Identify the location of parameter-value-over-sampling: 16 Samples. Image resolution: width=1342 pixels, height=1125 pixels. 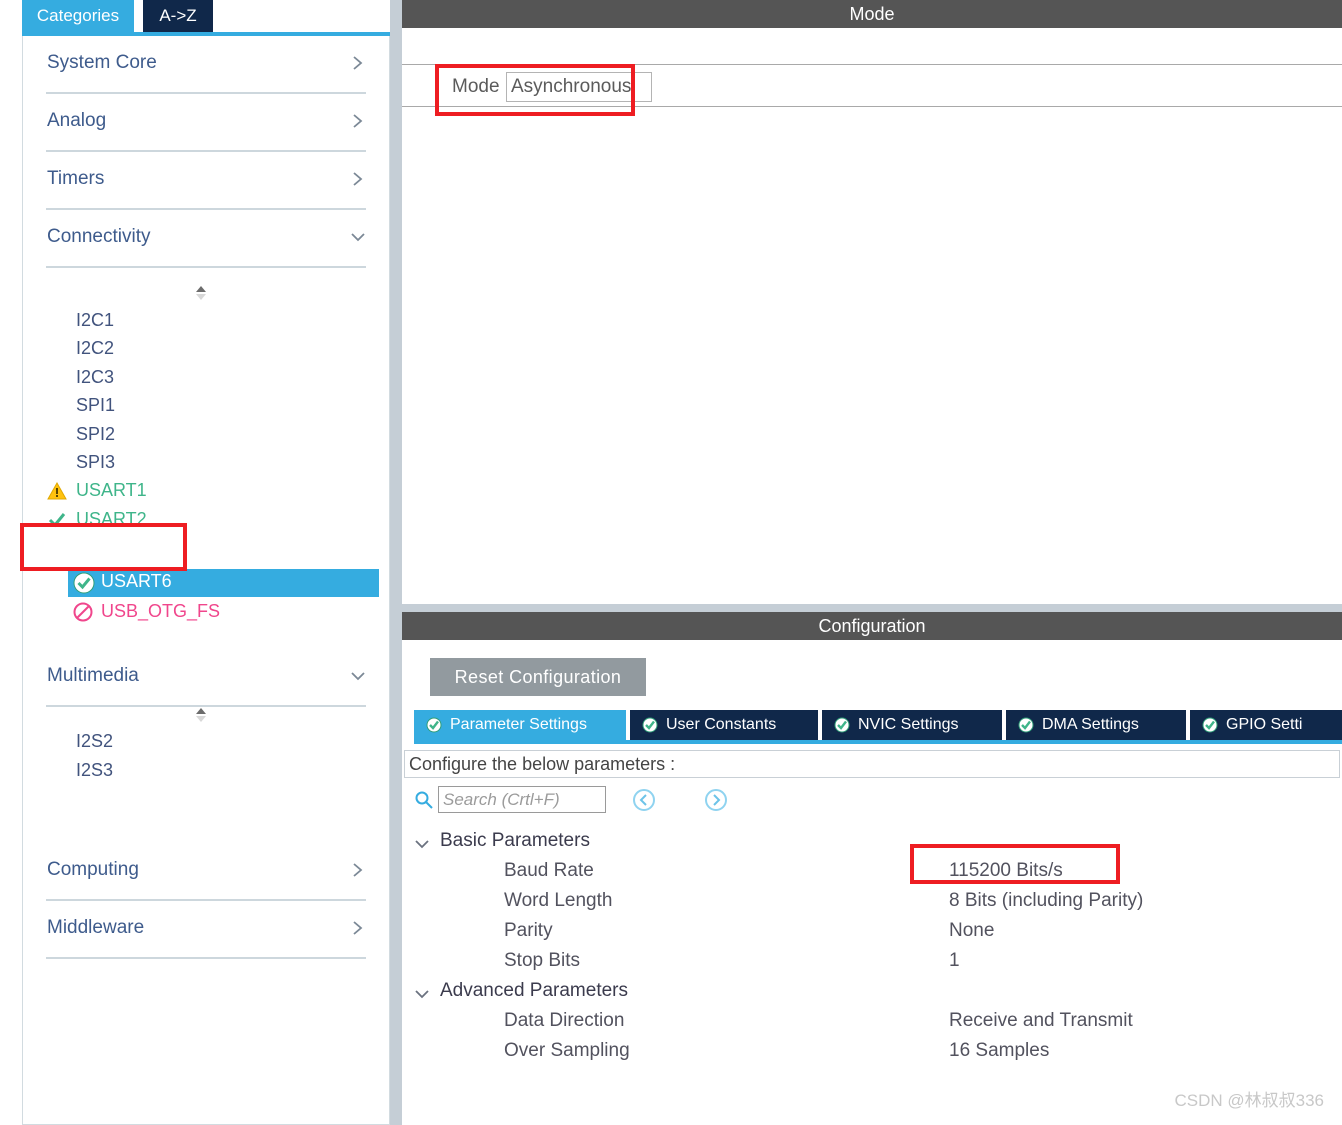
(999, 1050).